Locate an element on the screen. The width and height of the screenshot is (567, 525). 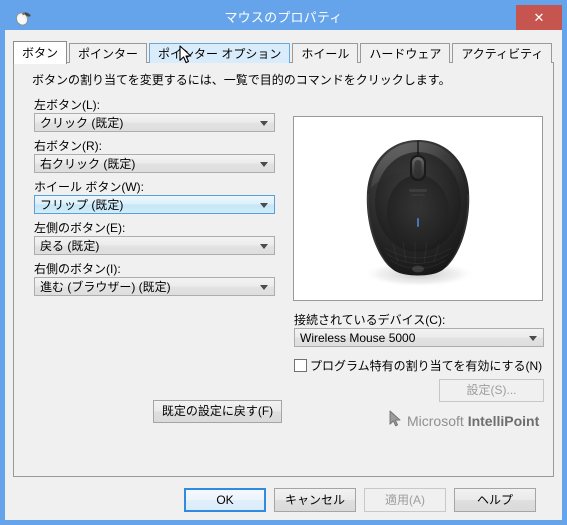
wireless-mouse-photo is located at coordinates (419, 213).